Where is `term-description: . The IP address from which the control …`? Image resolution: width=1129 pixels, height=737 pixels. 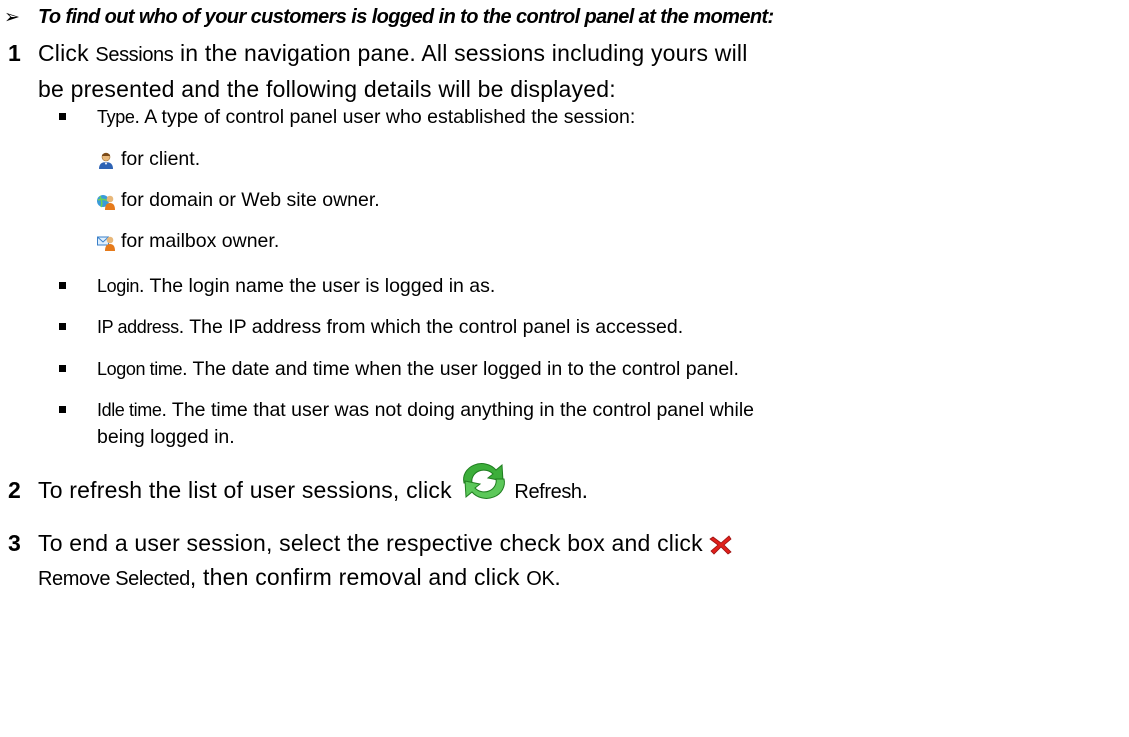
term-description: . The IP address from which the control … is located at coordinates (431, 327).